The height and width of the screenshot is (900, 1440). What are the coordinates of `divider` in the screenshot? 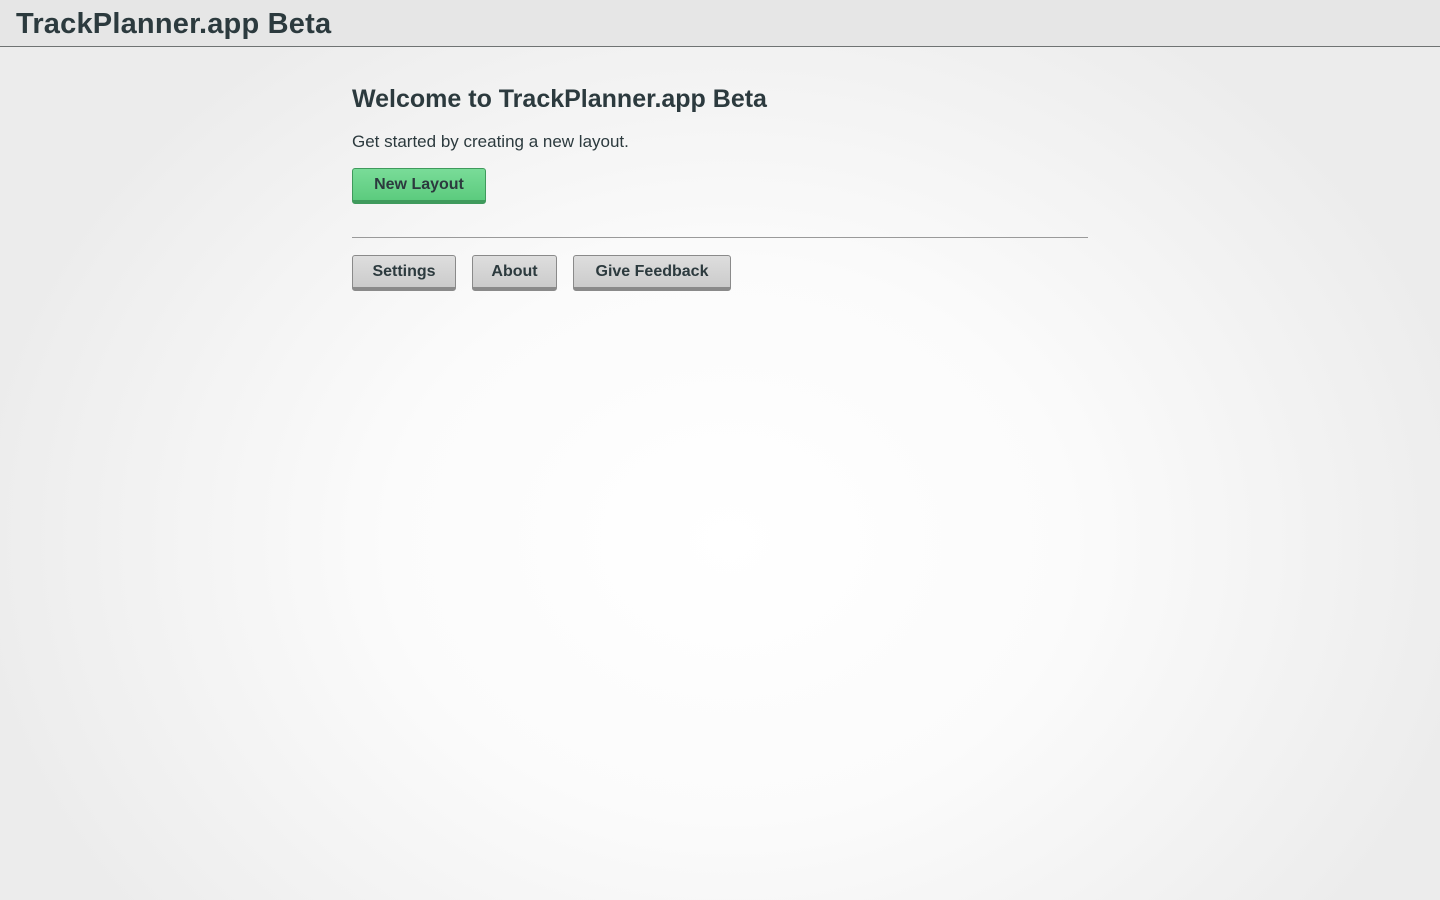 It's located at (720, 237).